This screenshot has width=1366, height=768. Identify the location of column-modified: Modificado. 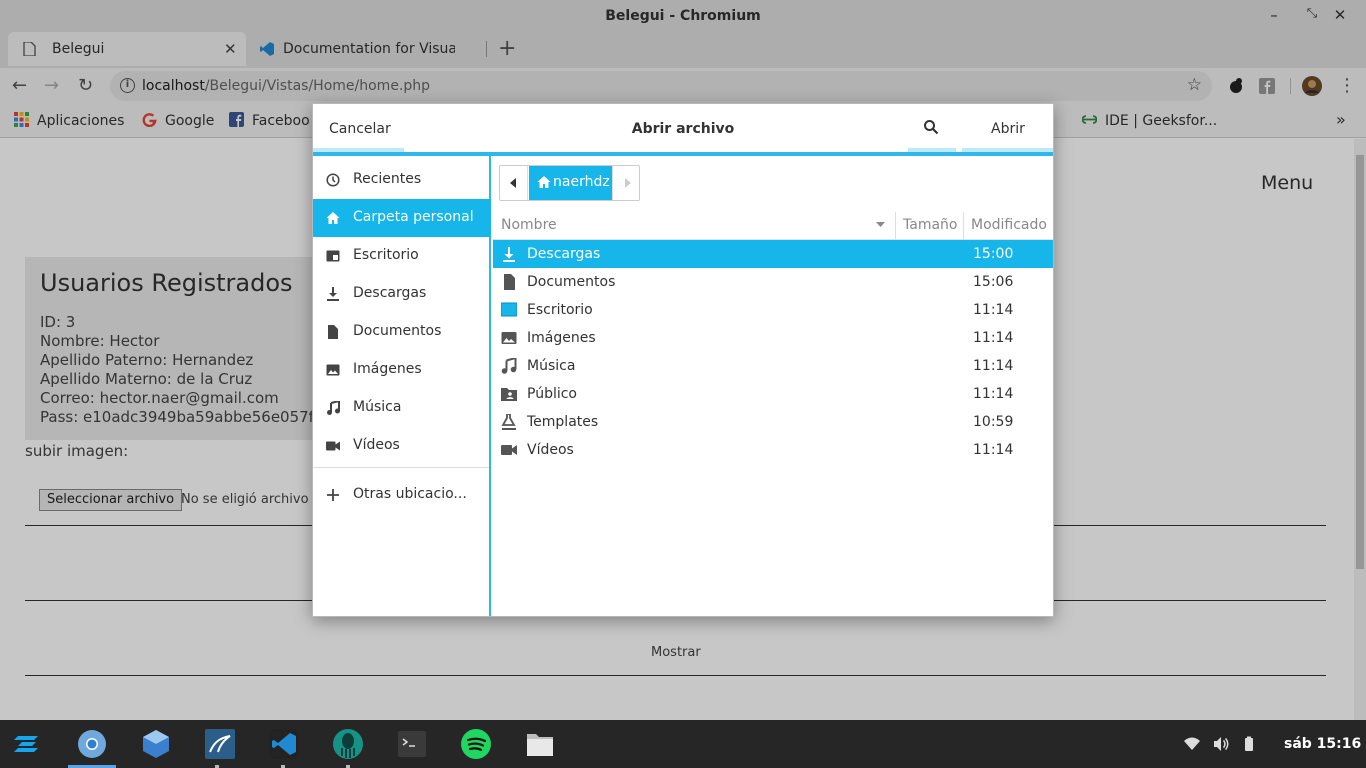
(1009, 225).